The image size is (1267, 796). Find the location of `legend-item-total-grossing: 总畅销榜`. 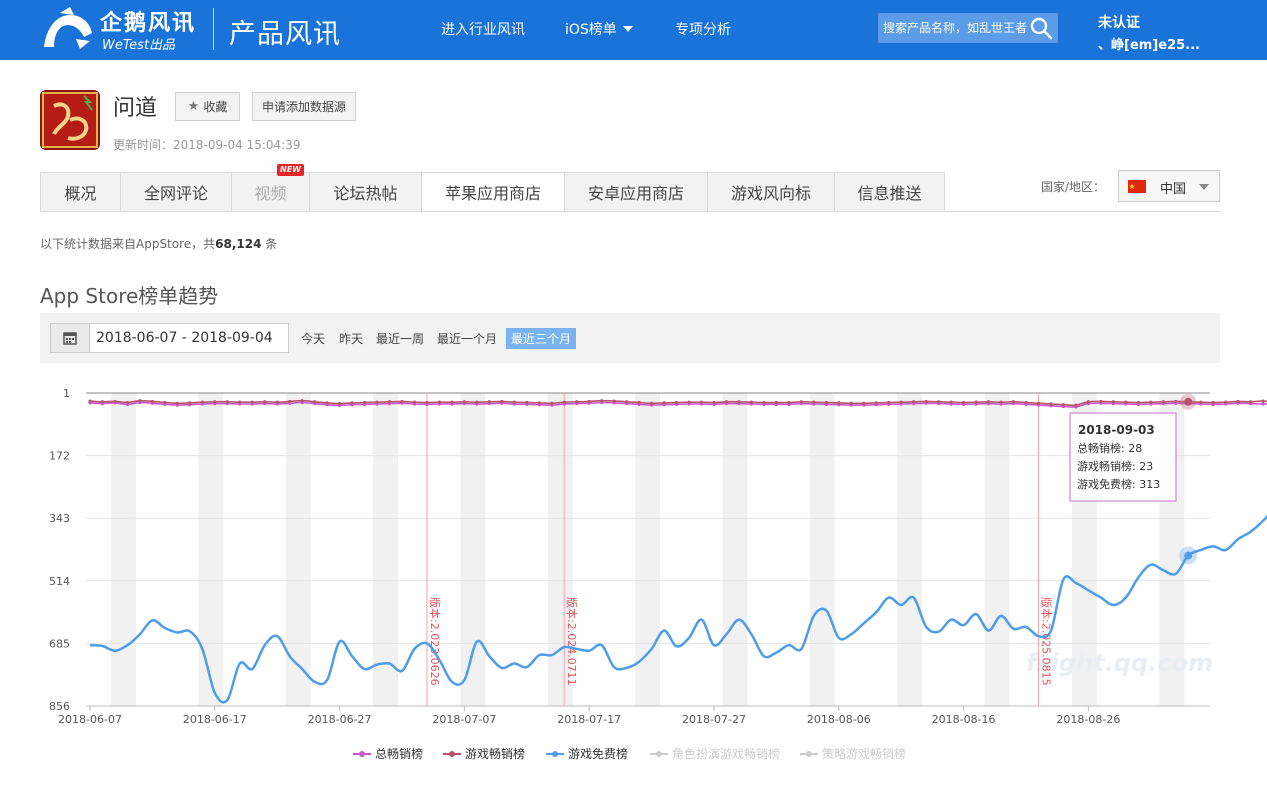

legend-item-total-grossing: 总畅销榜 is located at coordinates (388, 753).